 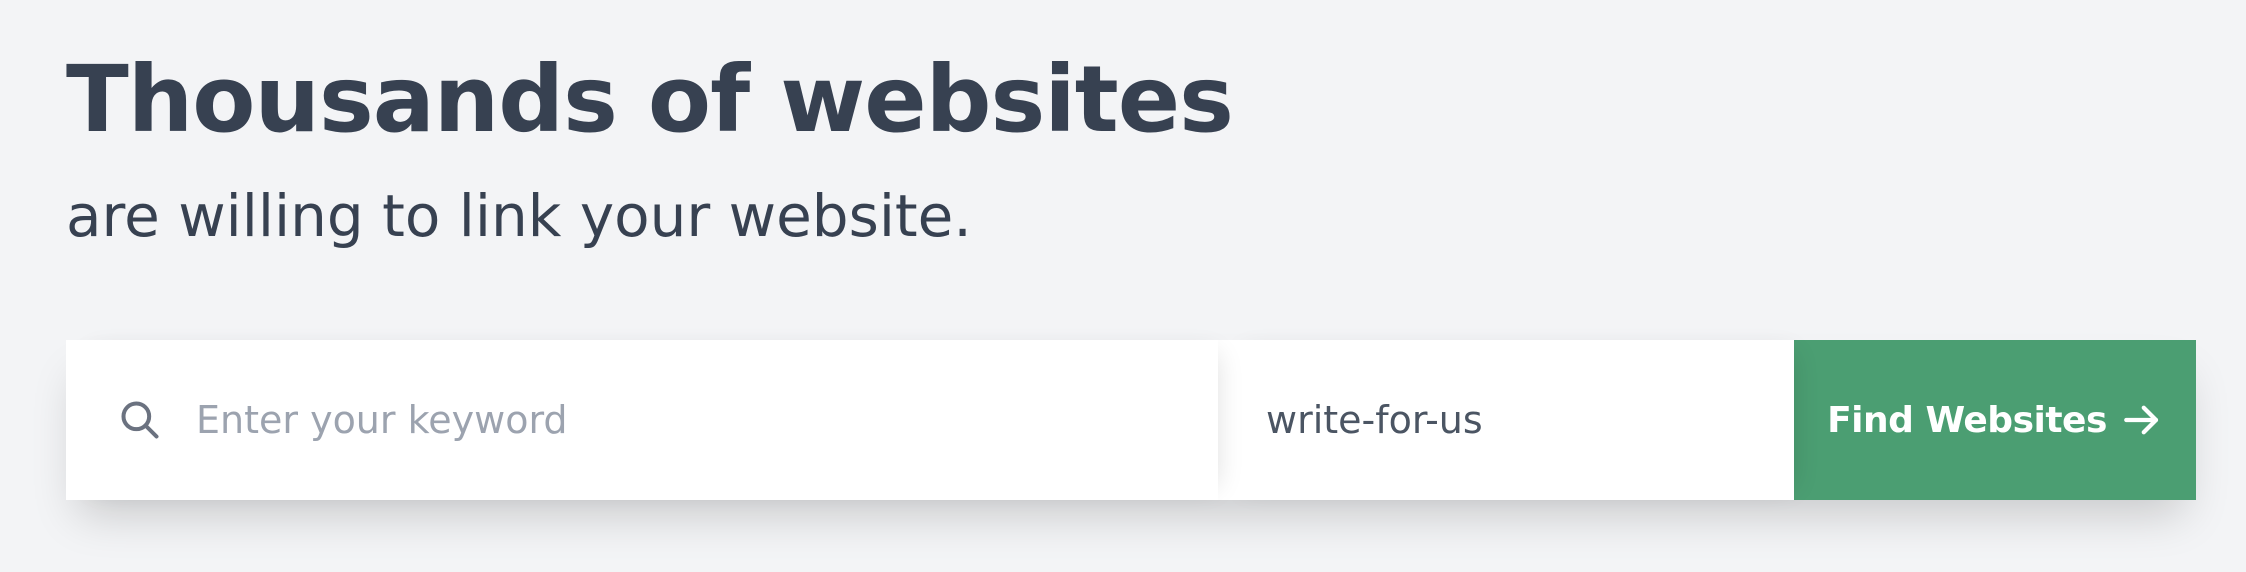 I want to click on find-websites-label: Find Websites, so click(x=1967, y=420).